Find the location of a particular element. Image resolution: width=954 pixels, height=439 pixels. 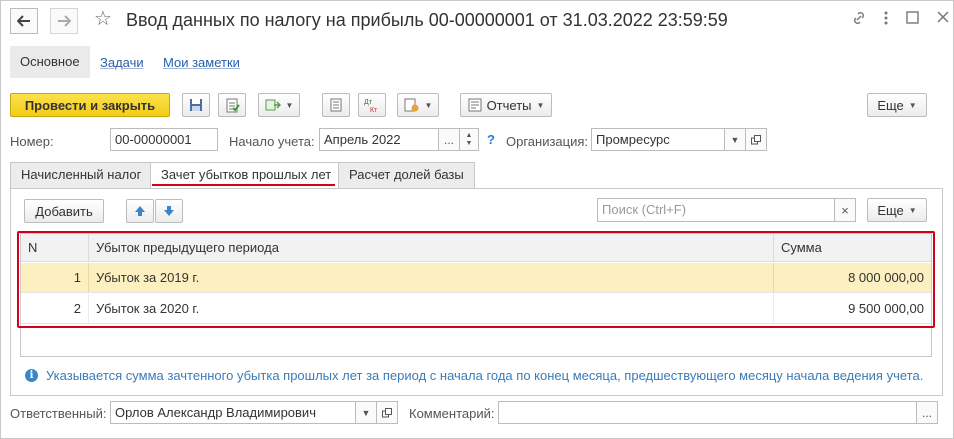

section-notes-link: Мои заметки is located at coordinates (201, 62).